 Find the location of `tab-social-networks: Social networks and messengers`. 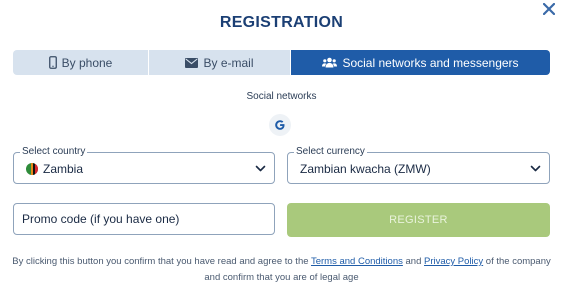

tab-social-networks: Social networks and messengers is located at coordinates (420, 62).